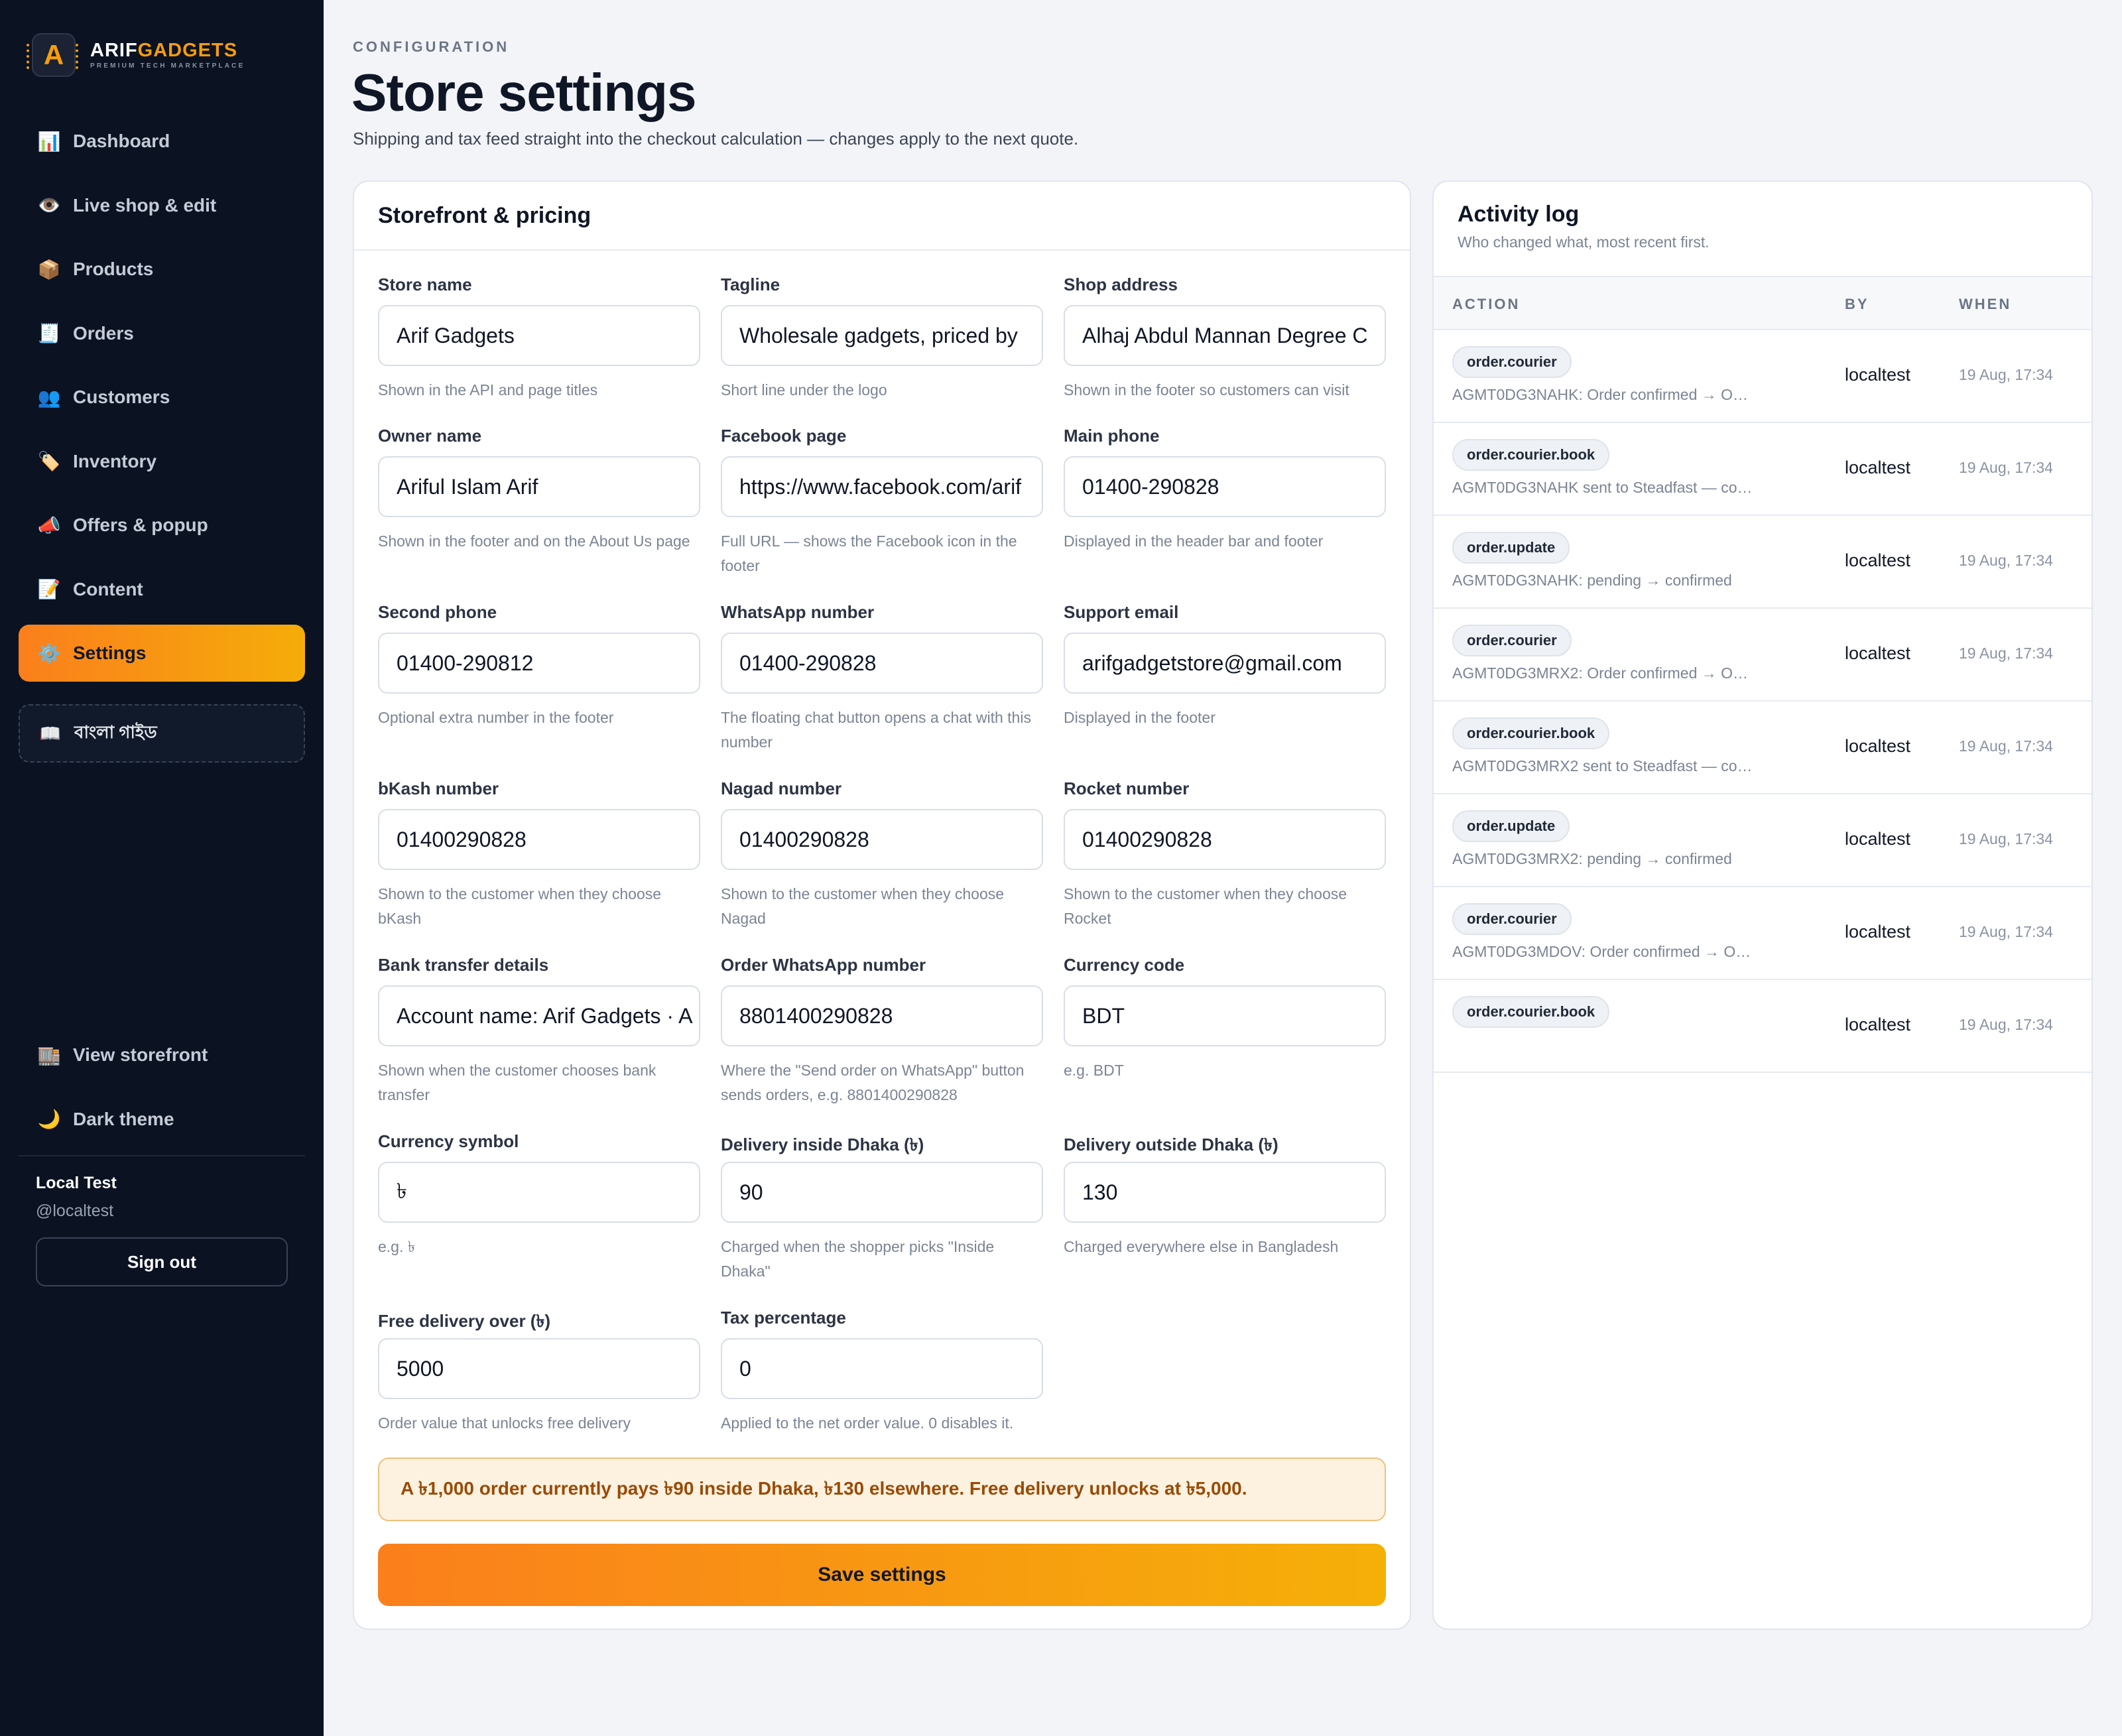 Image resolution: width=2122 pixels, height=1736 pixels. Describe the element at coordinates (162, 461) in the screenshot. I see `sidebar-item-inventory: 🏷️ Inventory` at that location.